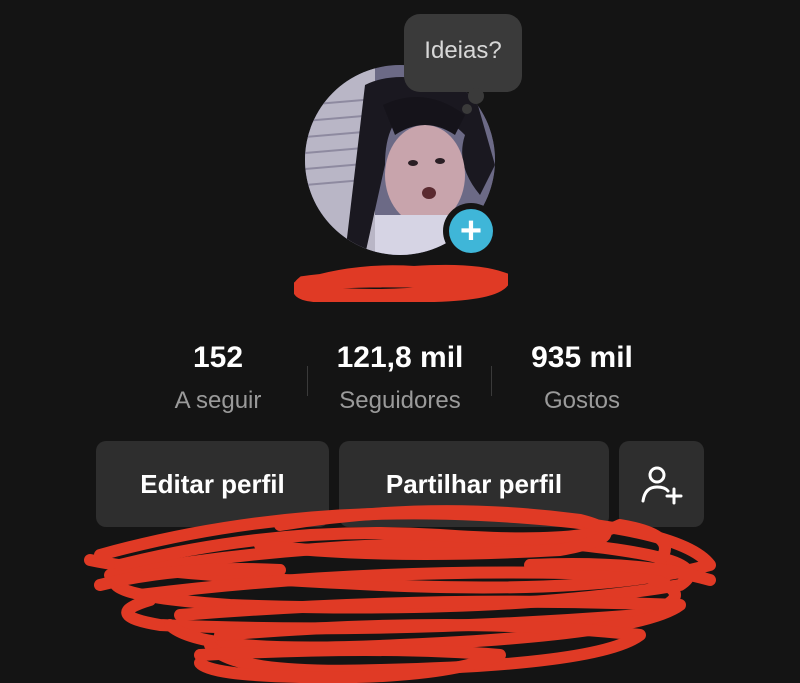 This screenshot has height=683, width=800. I want to click on ideas-bubble-text: Ideias?, so click(463, 50).